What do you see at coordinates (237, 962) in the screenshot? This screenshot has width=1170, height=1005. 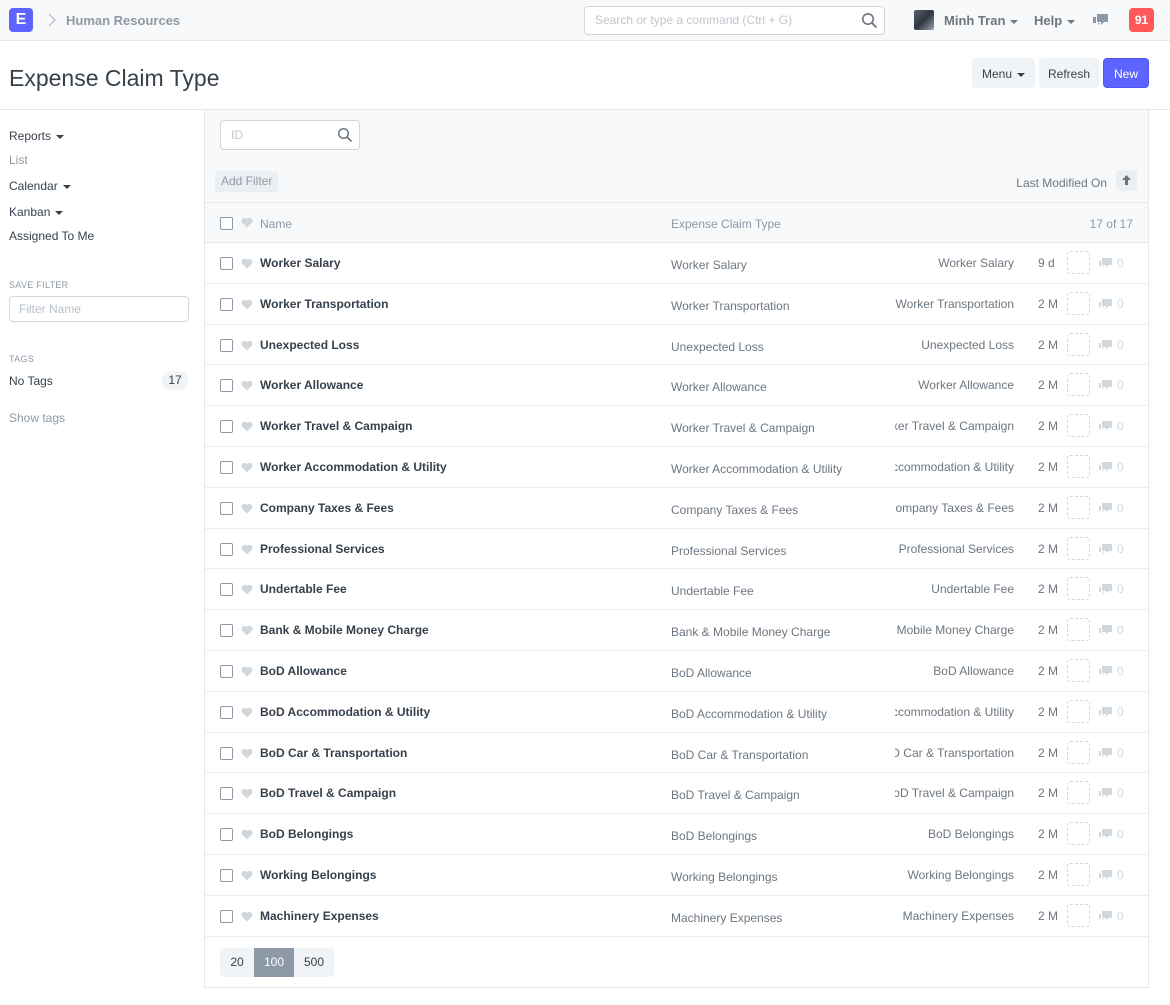 I see `page-length-20-button: 20` at bounding box center [237, 962].